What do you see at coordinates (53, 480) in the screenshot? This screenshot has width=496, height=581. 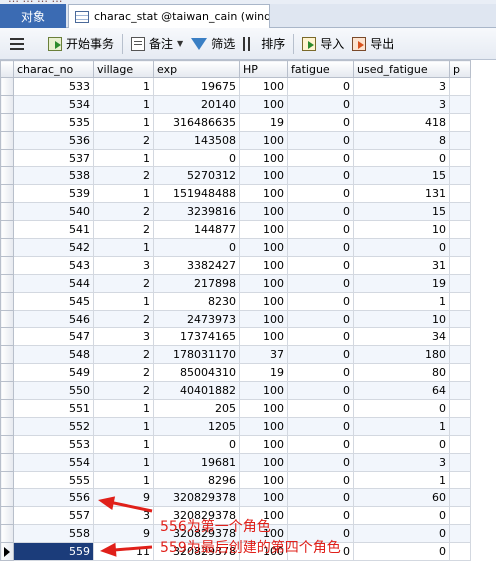 I see `cell-charac-no: 555` at bounding box center [53, 480].